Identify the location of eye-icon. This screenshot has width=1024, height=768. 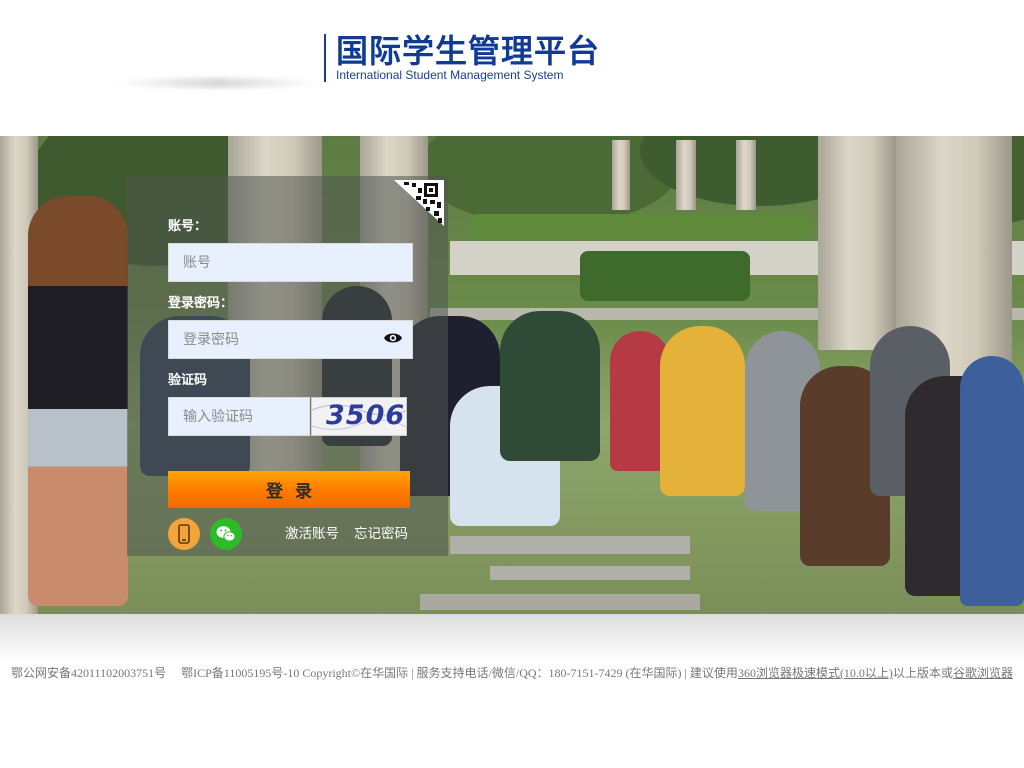
(393, 337).